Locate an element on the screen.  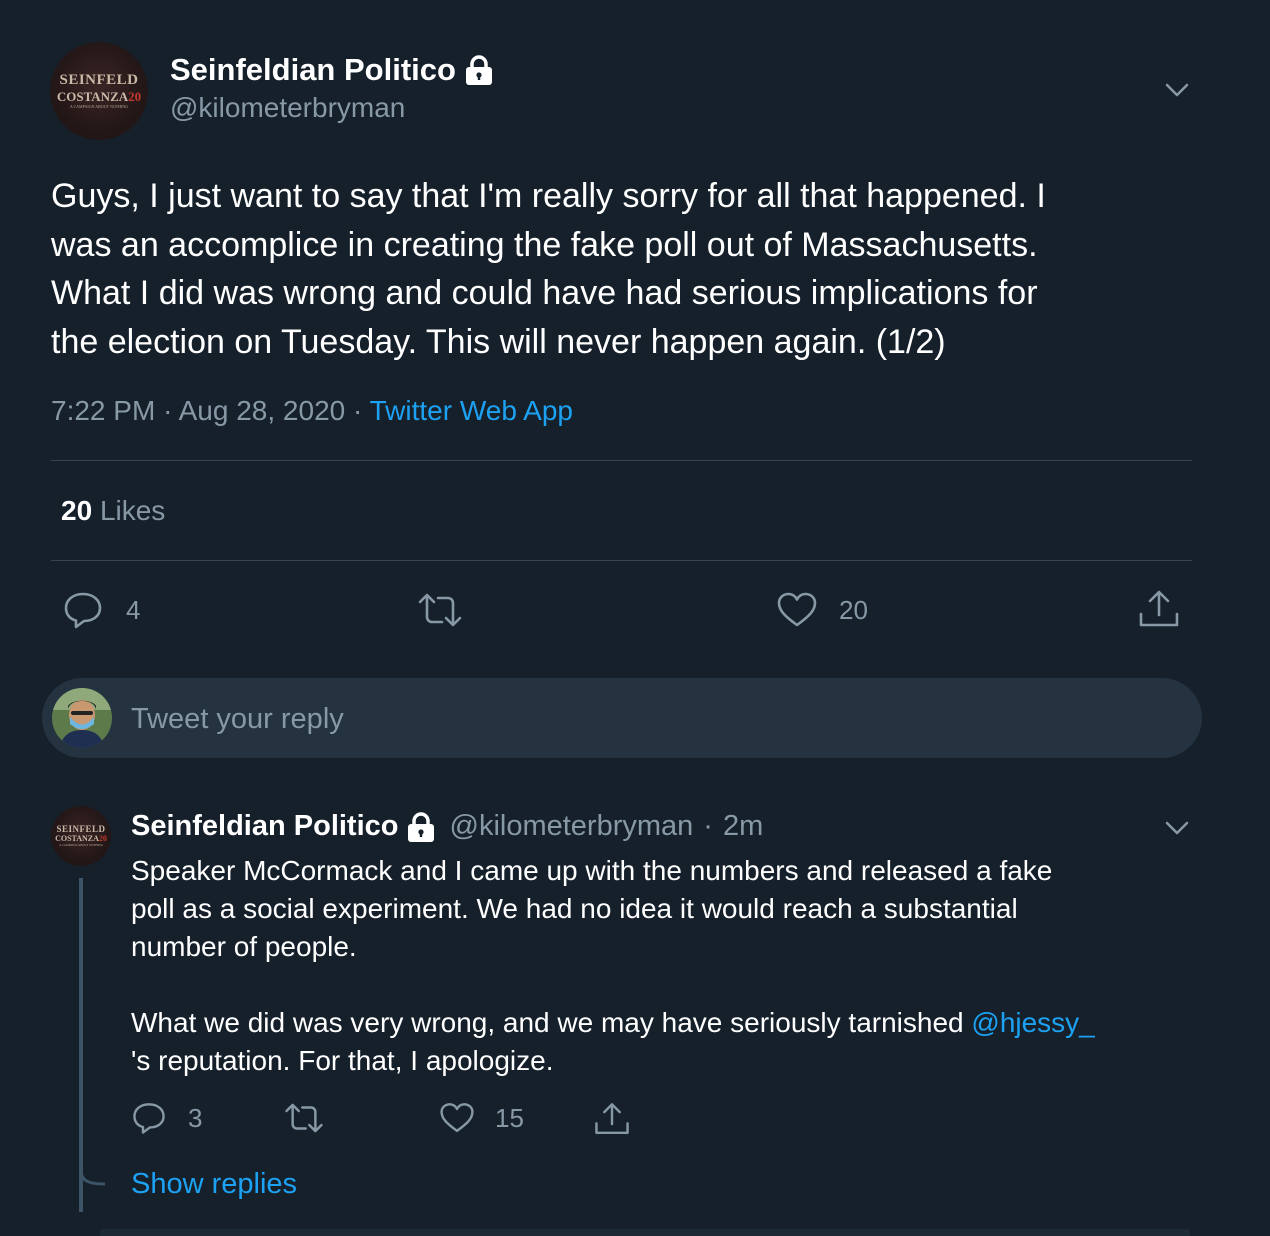
tweet-time: 7:22 PM is located at coordinates (103, 410).